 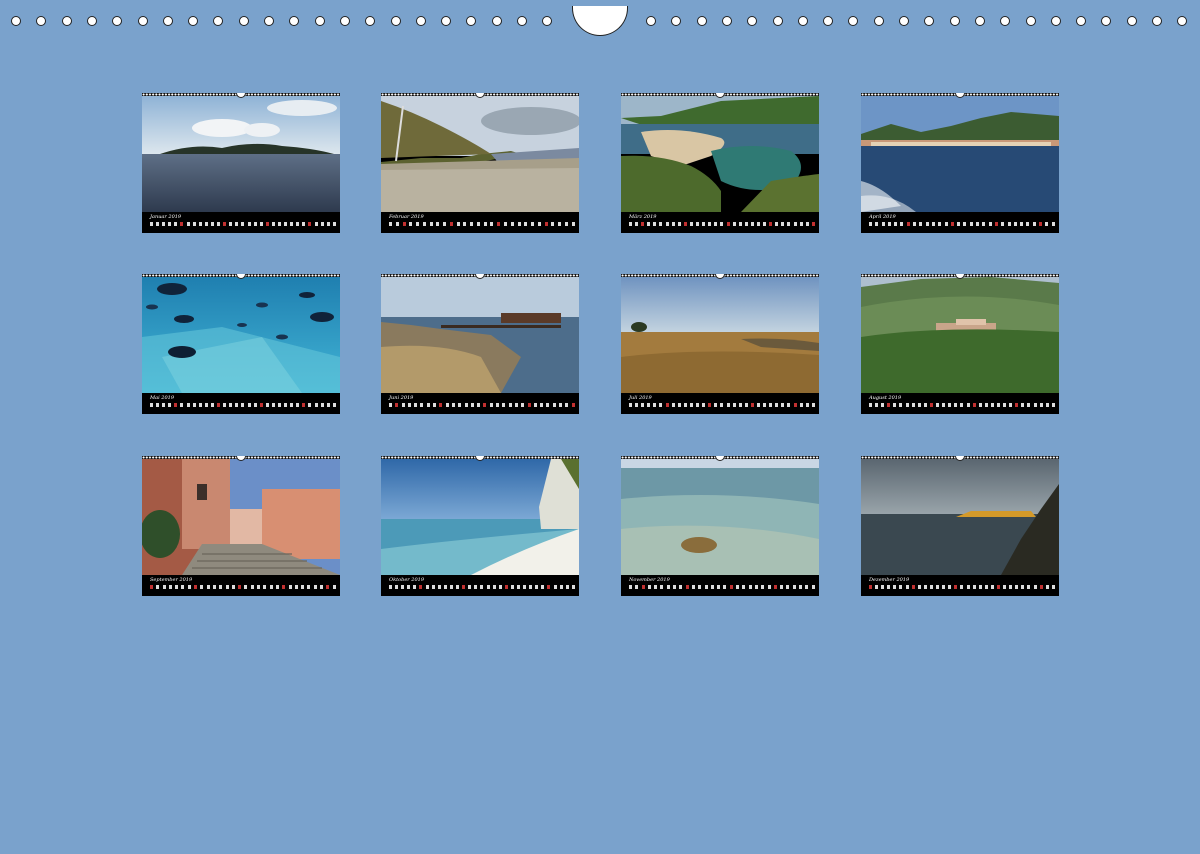 What do you see at coordinates (241, 526) in the screenshot?
I see `month-page: September 2019` at bounding box center [241, 526].